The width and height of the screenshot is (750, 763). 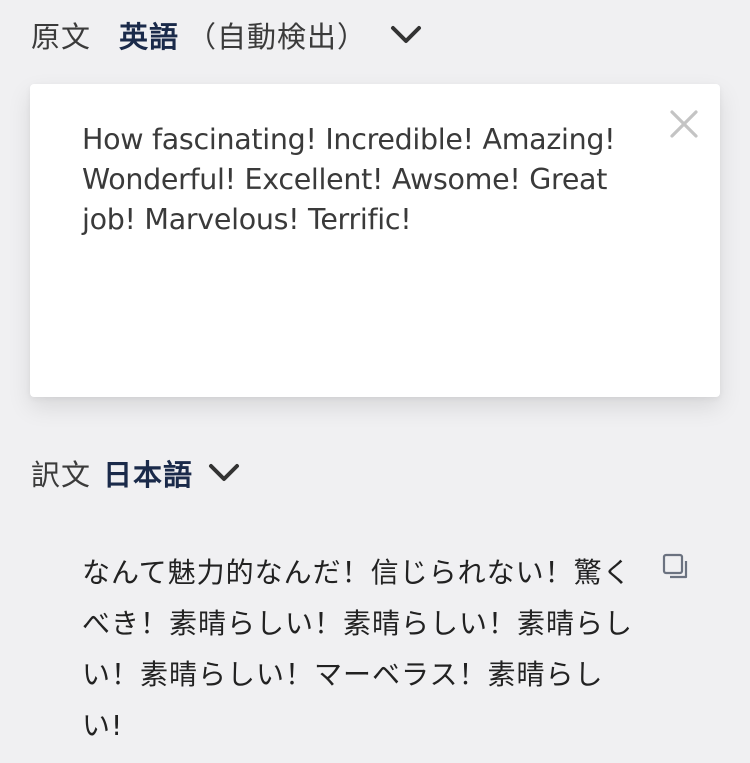 I want to click on target-language-name: 日本語, so click(x=148, y=473).